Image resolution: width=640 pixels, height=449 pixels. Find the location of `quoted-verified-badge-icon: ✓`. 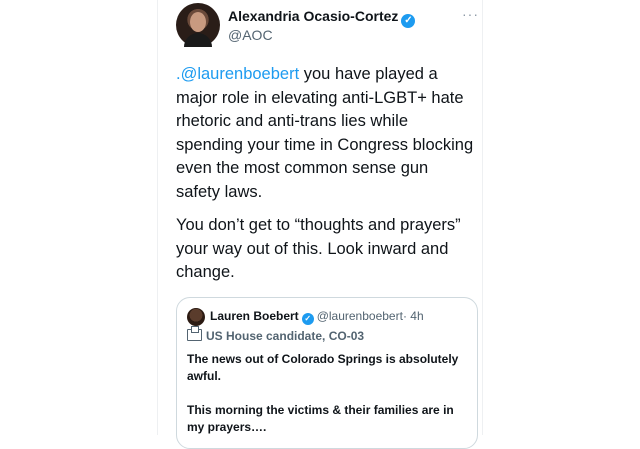

quoted-verified-badge-icon: ✓ is located at coordinates (307, 319).